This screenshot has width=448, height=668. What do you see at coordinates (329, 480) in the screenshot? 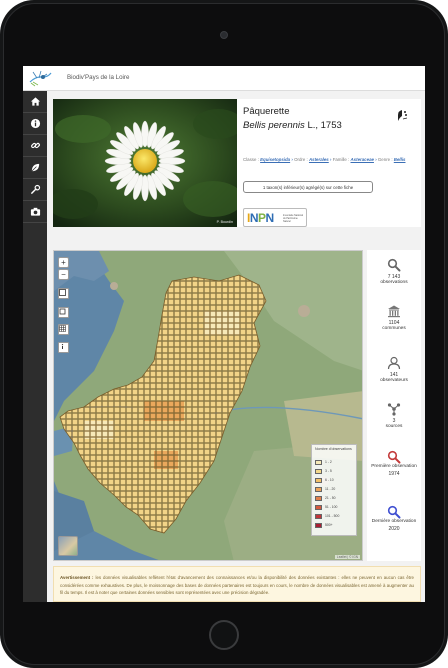
I see `legend-label: 6 - 10` at bounding box center [329, 480].